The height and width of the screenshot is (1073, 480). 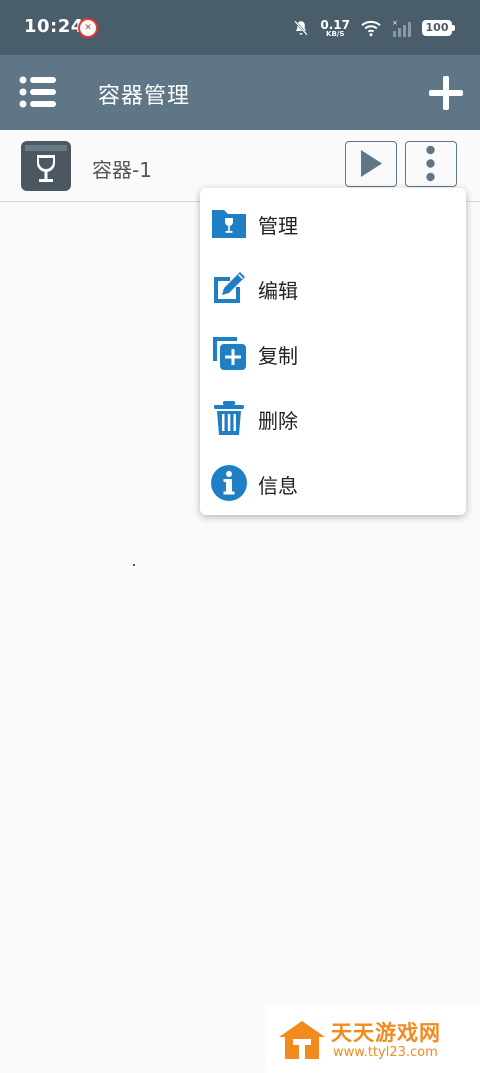 I want to click on watermark: 天天游戏网 www.ttyl23.com, so click(x=372, y=1039).